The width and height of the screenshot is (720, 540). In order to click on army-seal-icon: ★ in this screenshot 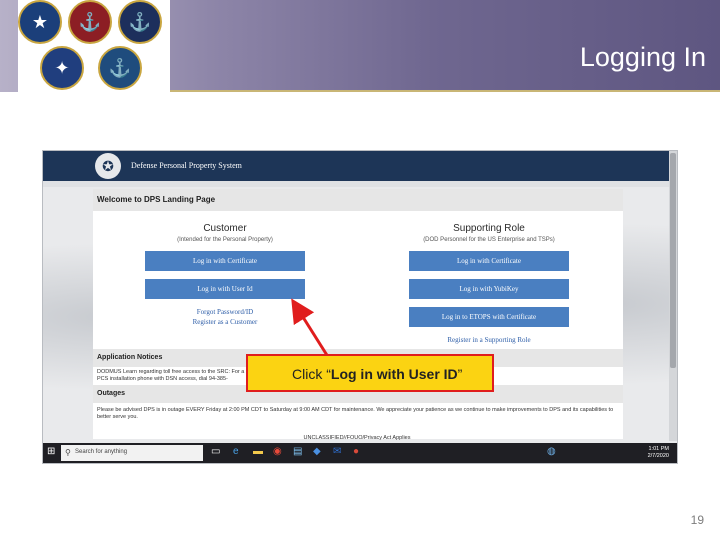, I will do `click(40, 22)`.